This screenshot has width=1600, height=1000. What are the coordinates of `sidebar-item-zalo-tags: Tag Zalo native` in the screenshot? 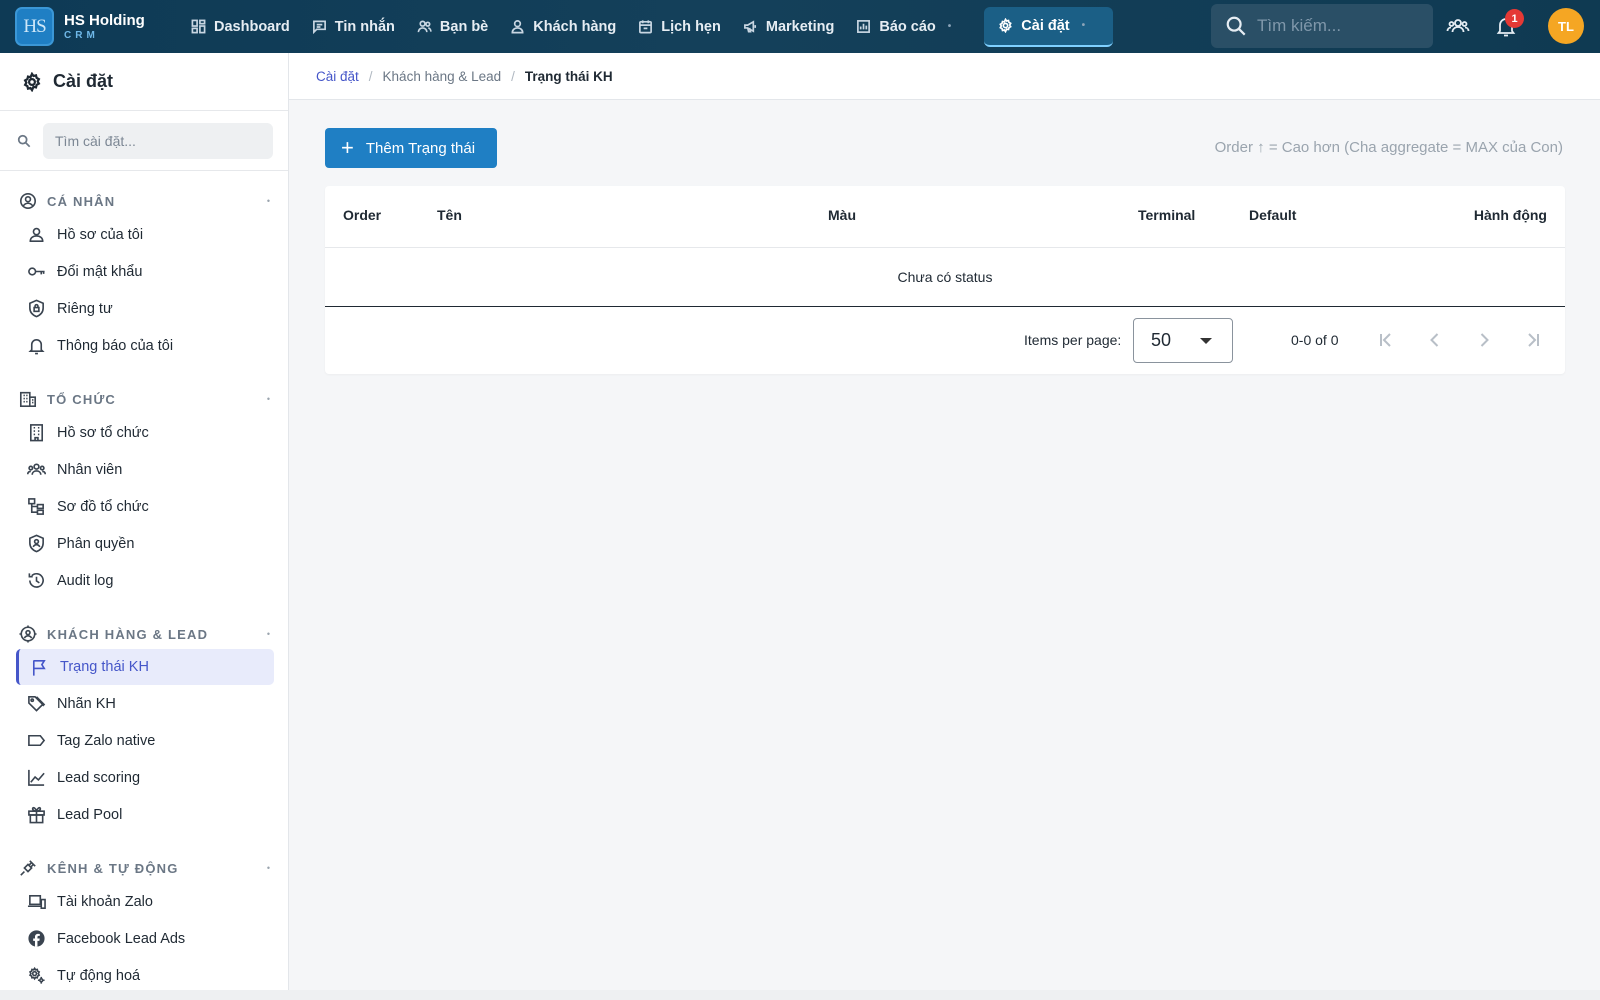 It's located at (137, 740).